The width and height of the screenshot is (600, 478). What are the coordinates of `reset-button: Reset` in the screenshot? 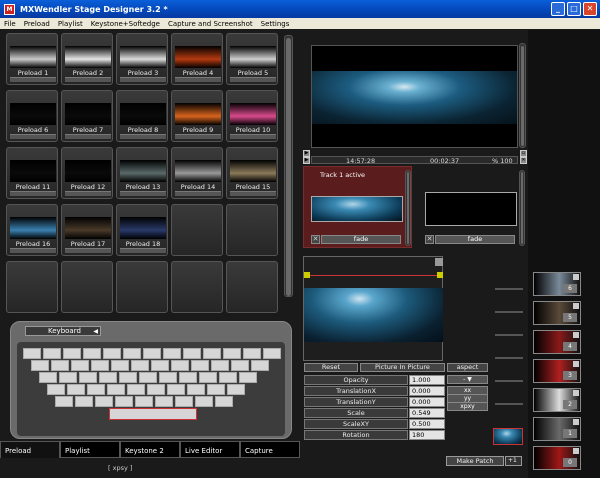 It's located at (331, 367).